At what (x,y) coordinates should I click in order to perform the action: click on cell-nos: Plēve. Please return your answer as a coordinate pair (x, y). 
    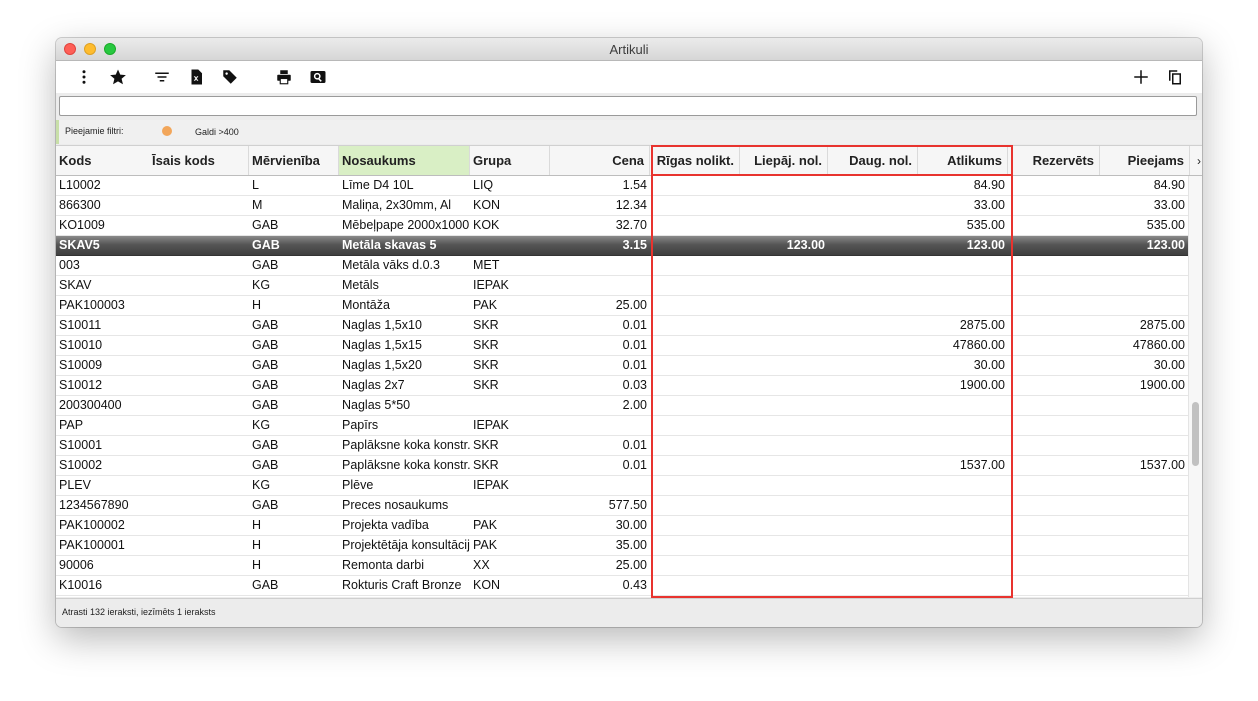
    Looking at the image, I should click on (358, 485).